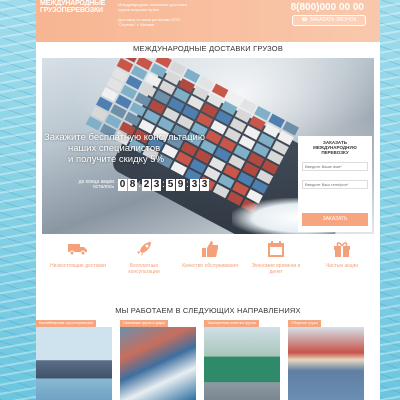 This screenshot has height=400, width=400. I want to click on logo: МЕЖДУНАРОДНЫЕ ГРУЗОПЕРЕВОЗКИ, so click(72, 7).